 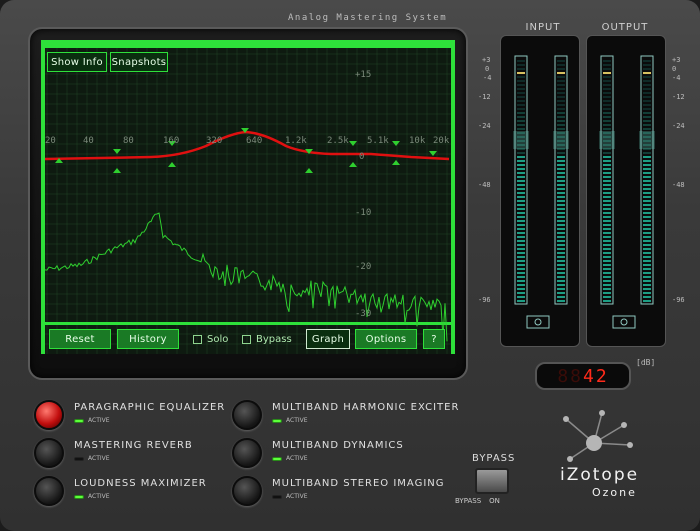 What do you see at coordinates (484, 300) in the screenshot?
I see `input-scale-label: -96` at bounding box center [484, 300].